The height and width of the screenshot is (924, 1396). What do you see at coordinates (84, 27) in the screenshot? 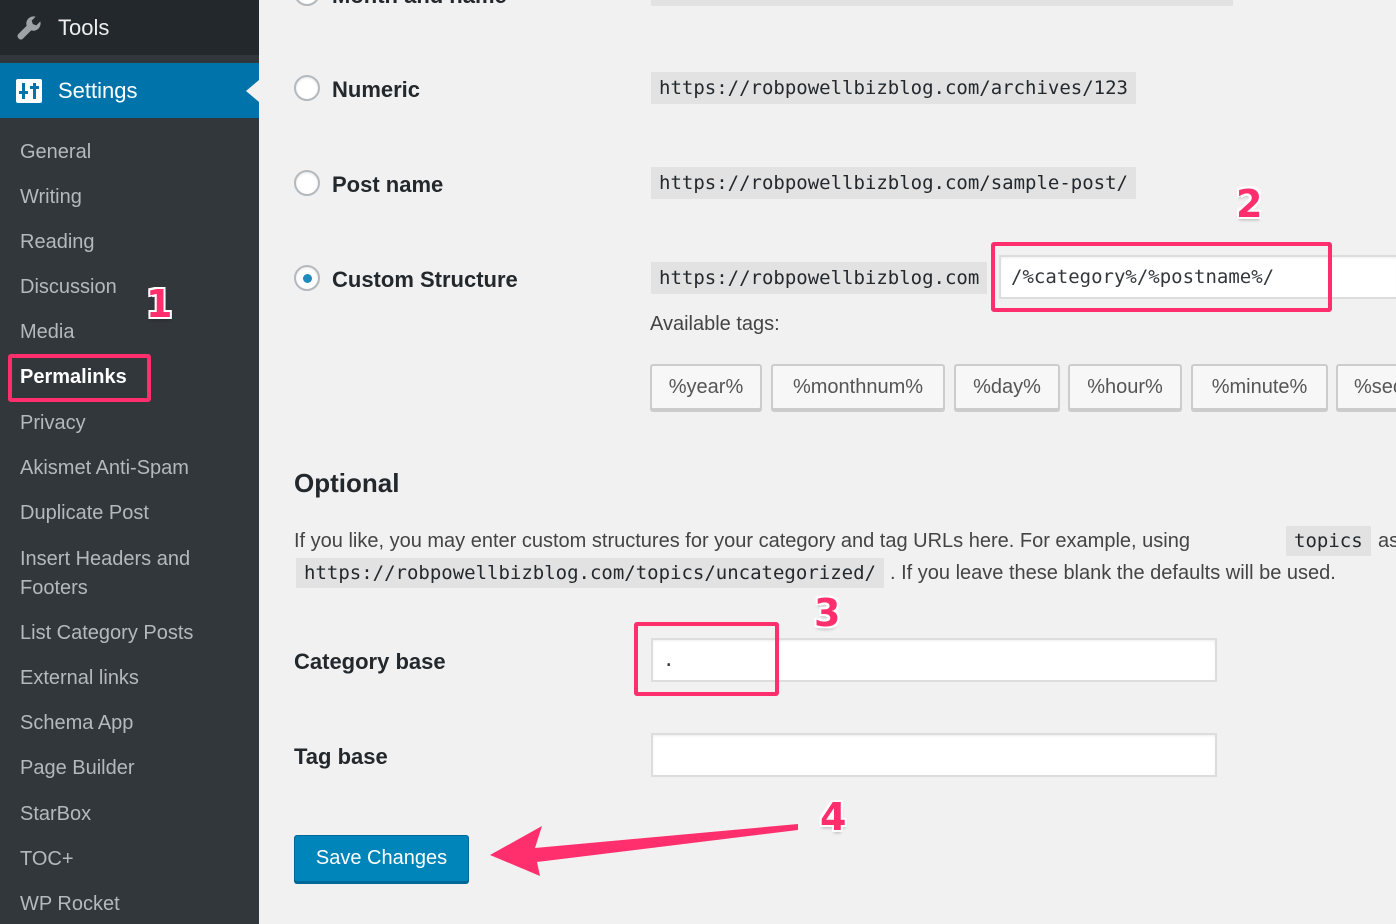
I see `sidebar-item-label: Tools` at bounding box center [84, 27].